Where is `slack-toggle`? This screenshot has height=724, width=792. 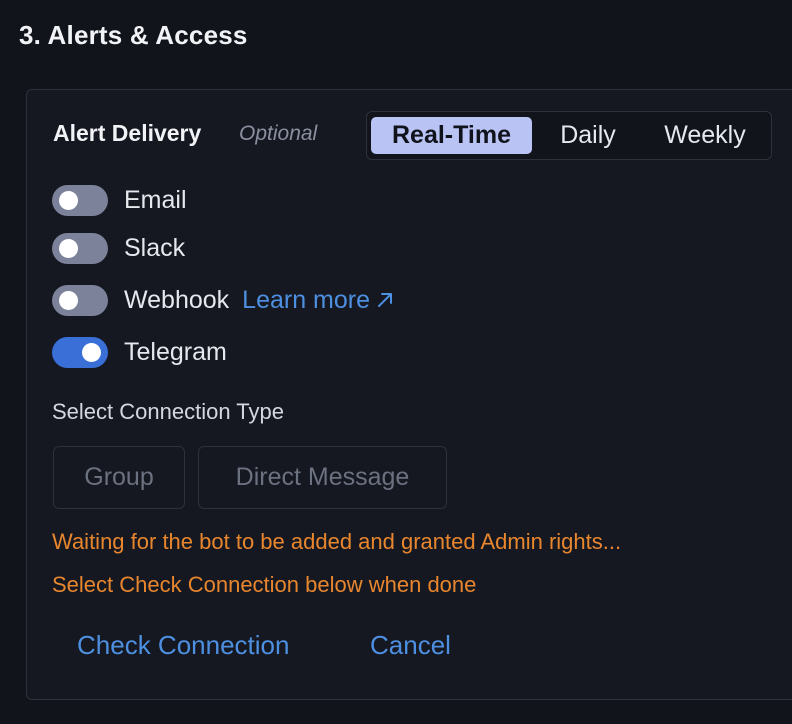 slack-toggle is located at coordinates (80, 248).